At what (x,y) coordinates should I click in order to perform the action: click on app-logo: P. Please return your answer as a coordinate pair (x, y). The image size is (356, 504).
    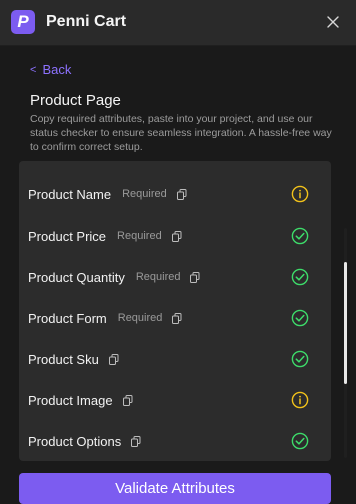
    Looking at the image, I should click on (23, 22).